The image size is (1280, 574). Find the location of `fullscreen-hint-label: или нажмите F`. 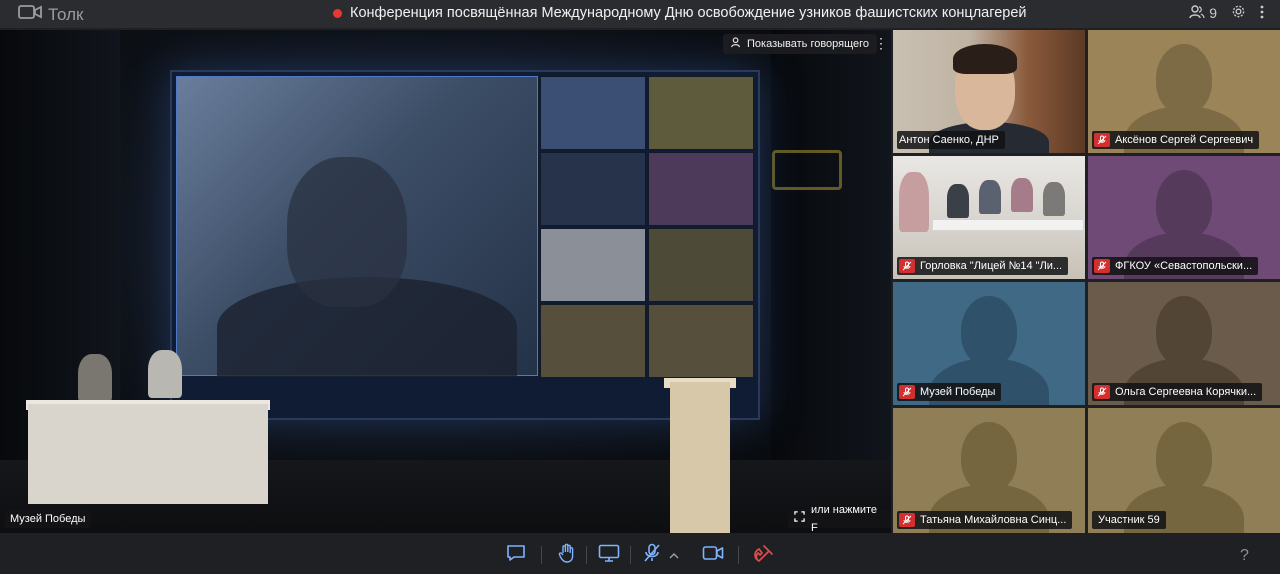

fullscreen-hint-label: или нажмите F is located at coordinates (844, 518).